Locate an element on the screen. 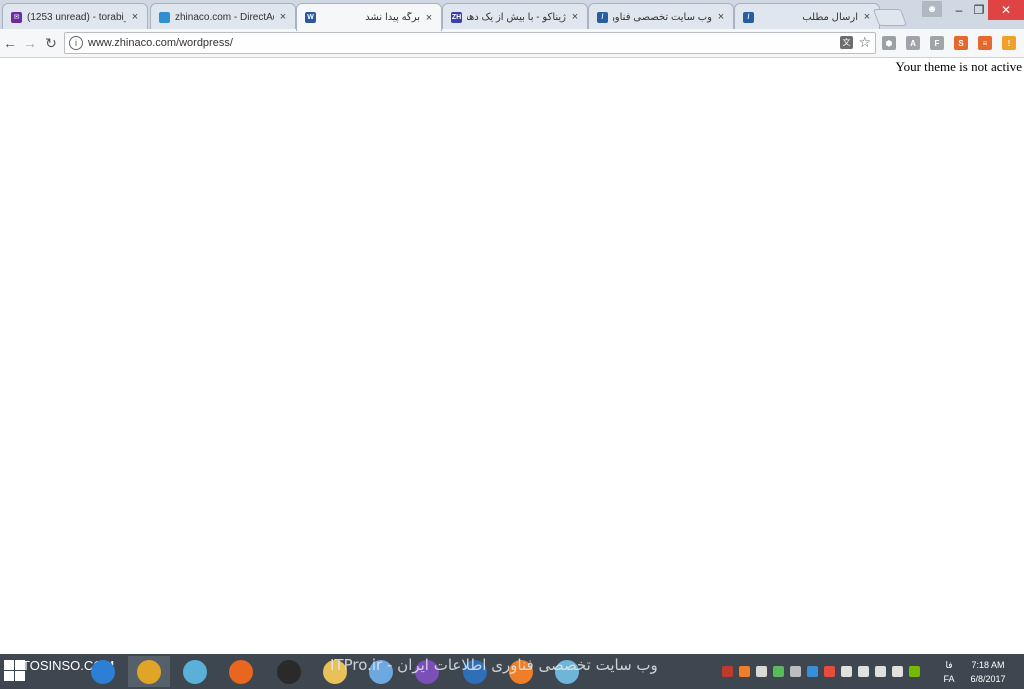 This screenshot has width=1024, height=689. tab-title: ارسال مطلب is located at coordinates (830, 17).